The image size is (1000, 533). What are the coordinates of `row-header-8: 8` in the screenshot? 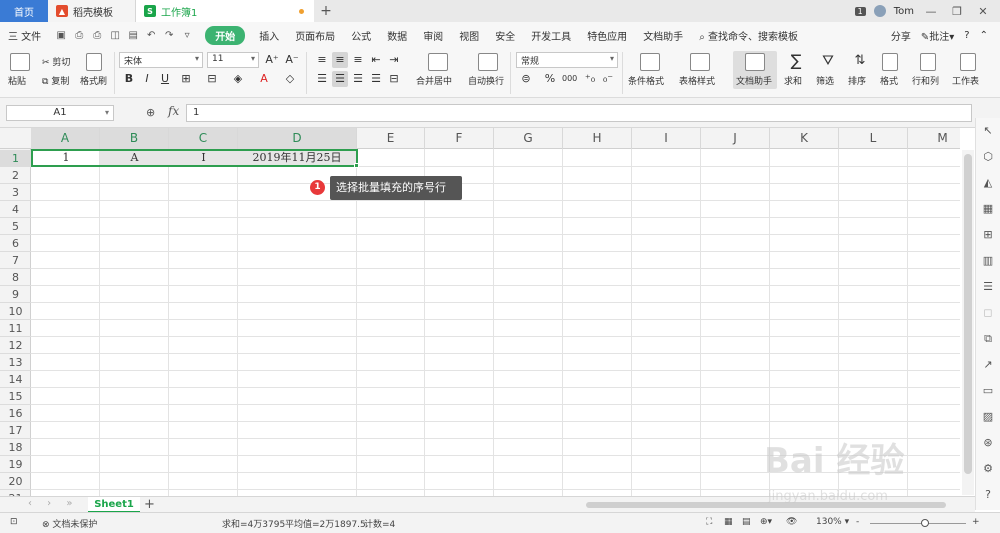 It's located at (15, 277).